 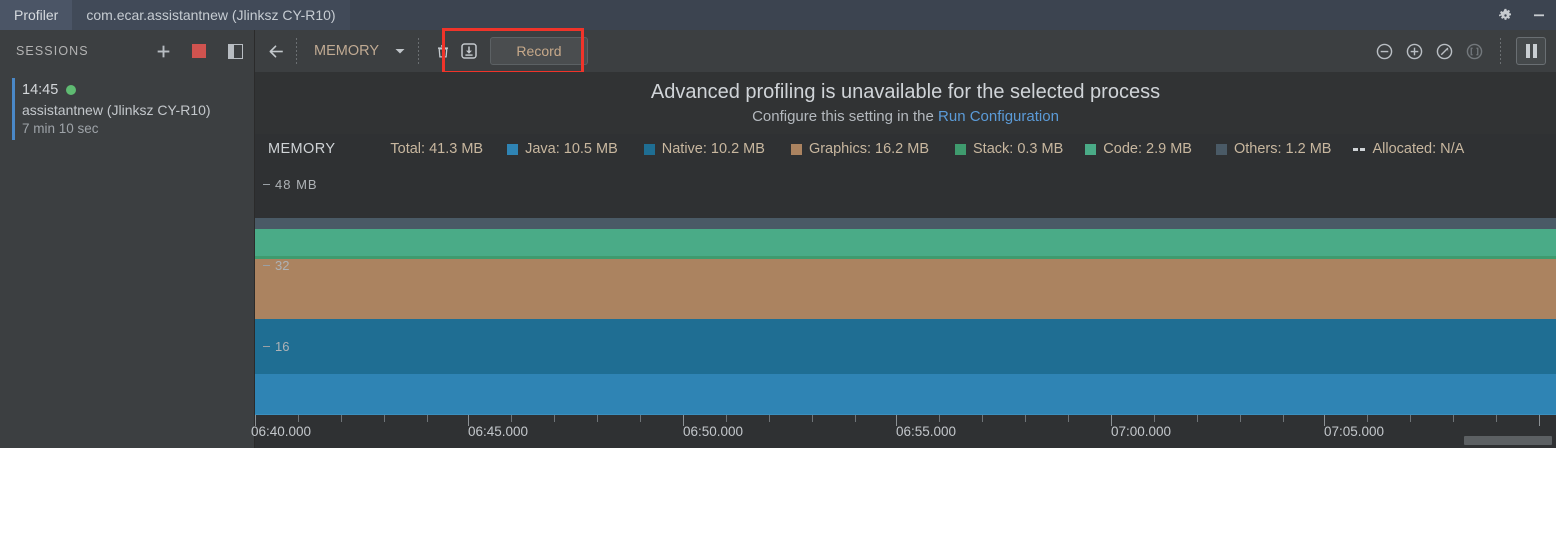 I want to click on reset-zoom-button, so click(x=1444, y=51).